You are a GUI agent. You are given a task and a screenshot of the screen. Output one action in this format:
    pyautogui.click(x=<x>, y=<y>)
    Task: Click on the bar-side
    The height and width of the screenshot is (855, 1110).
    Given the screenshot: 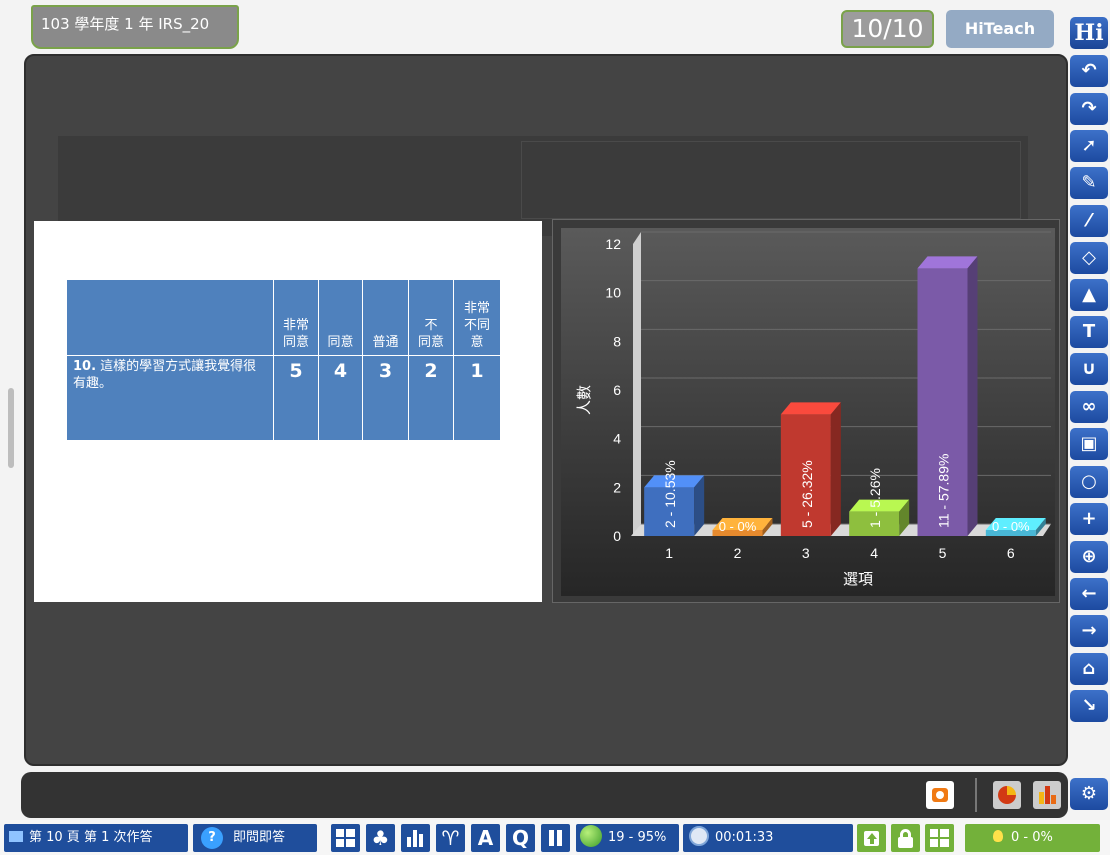 What is the action you would take?
    pyautogui.click(x=972, y=396)
    